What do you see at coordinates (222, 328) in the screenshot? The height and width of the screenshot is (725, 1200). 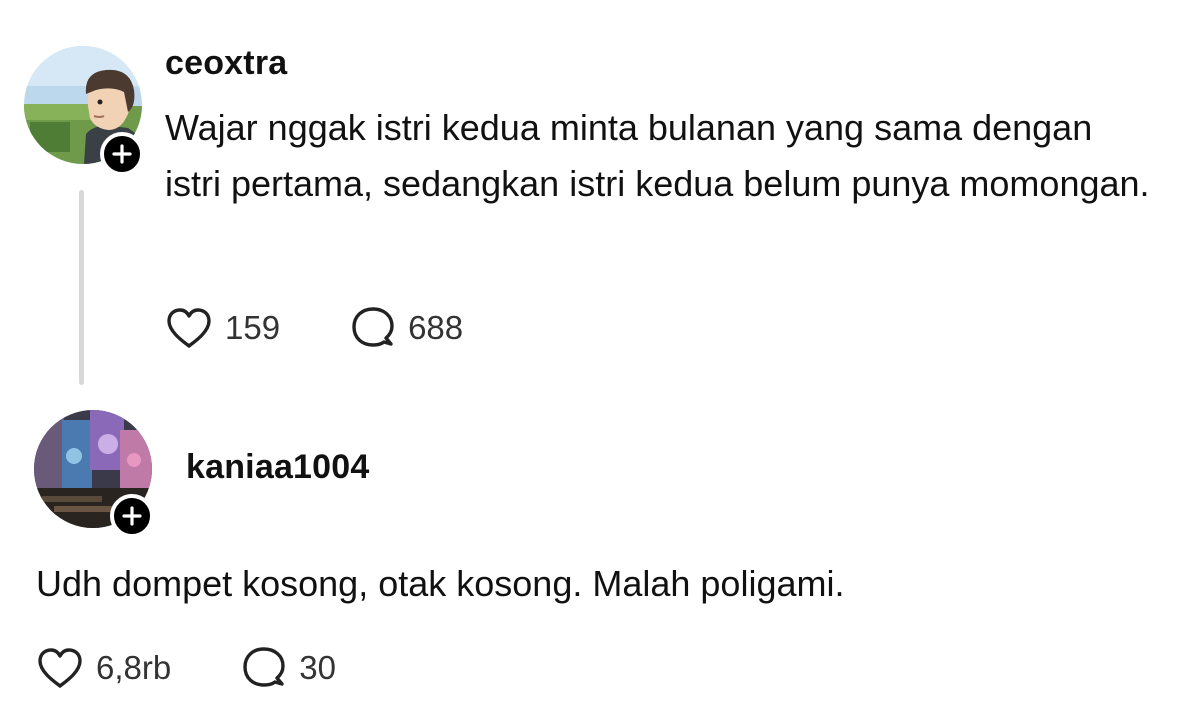 I see `like-button: 159` at bounding box center [222, 328].